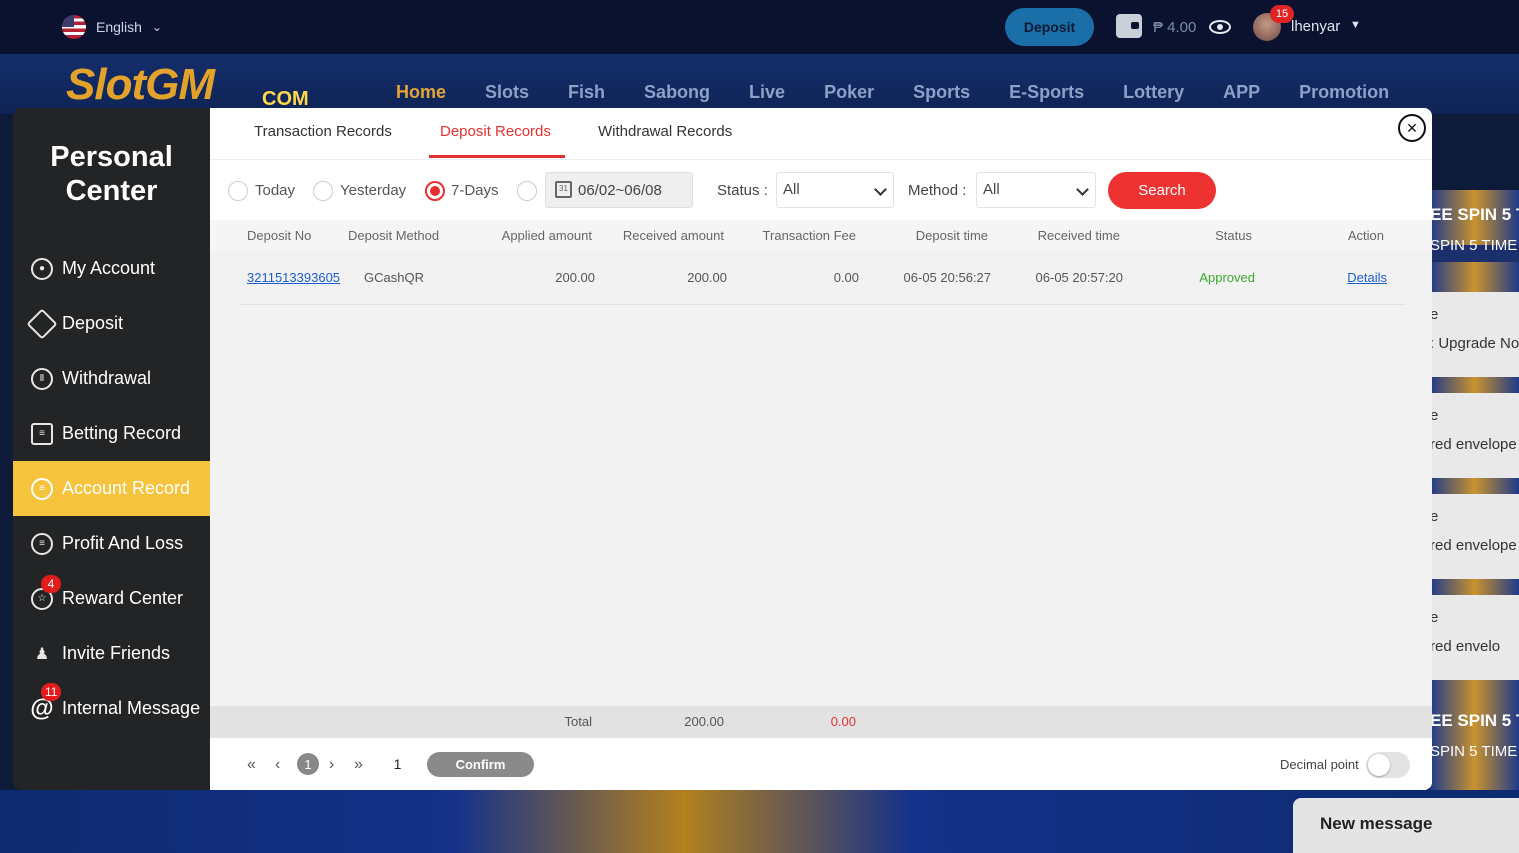  I want to click on sidebar-item-reward-center: ☆ Reward Center 4, so click(111, 598).